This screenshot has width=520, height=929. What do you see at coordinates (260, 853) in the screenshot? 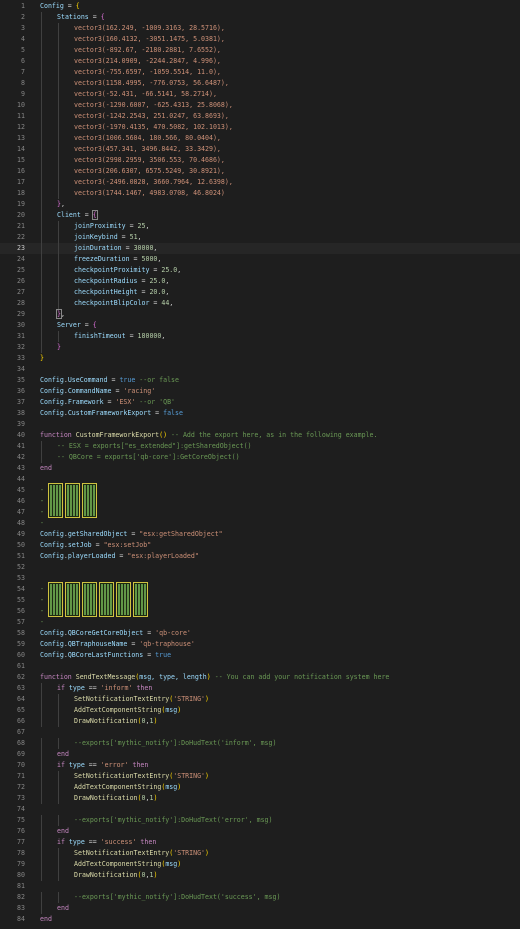
I see `code-line: 78 SetNotificationTextEntry('STRING')` at bounding box center [260, 853].